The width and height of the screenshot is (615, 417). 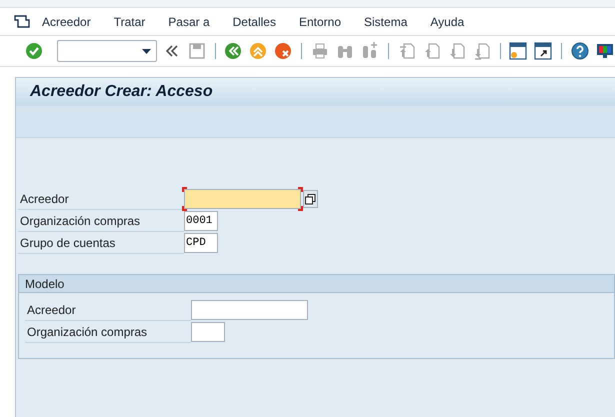 I want to click on menu-item: Tratar, so click(x=130, y=21).